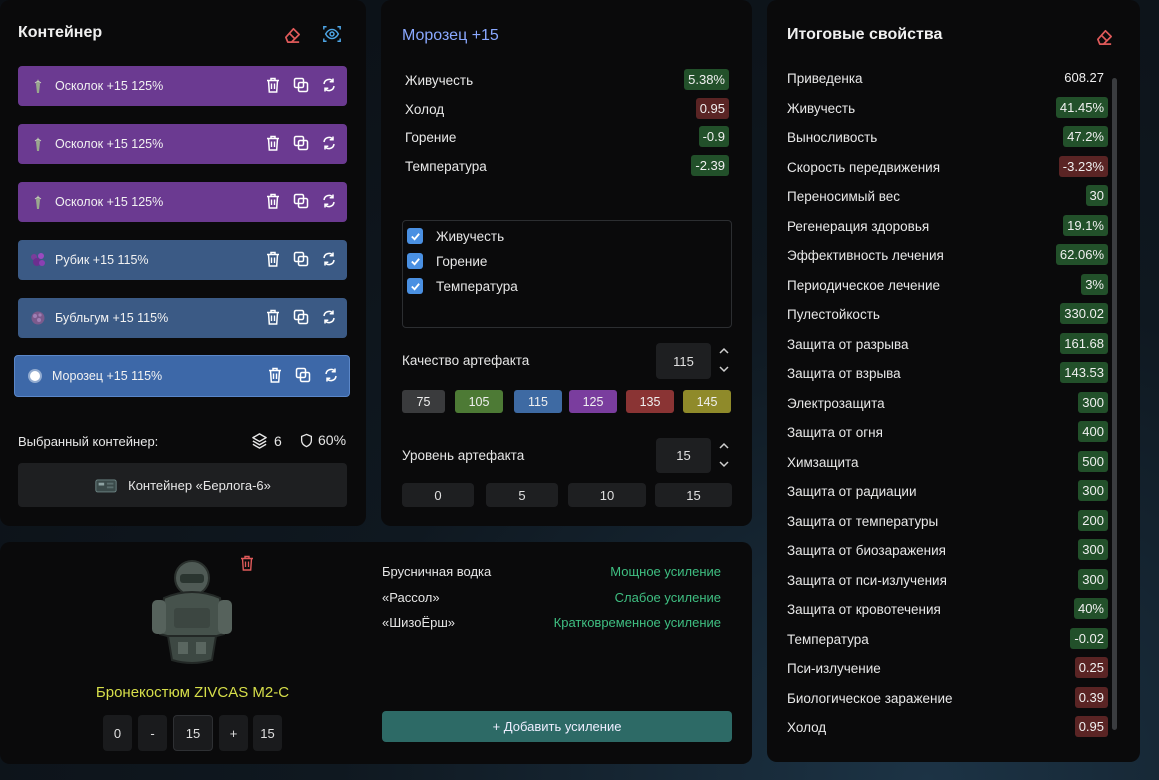 The height and width of the screenshot is (780, 1159). What do you see at coordinates (109, 202) in the screenshot?
I see `artifact-label: Осколок +15 125%` at bounding box center [109, 202].